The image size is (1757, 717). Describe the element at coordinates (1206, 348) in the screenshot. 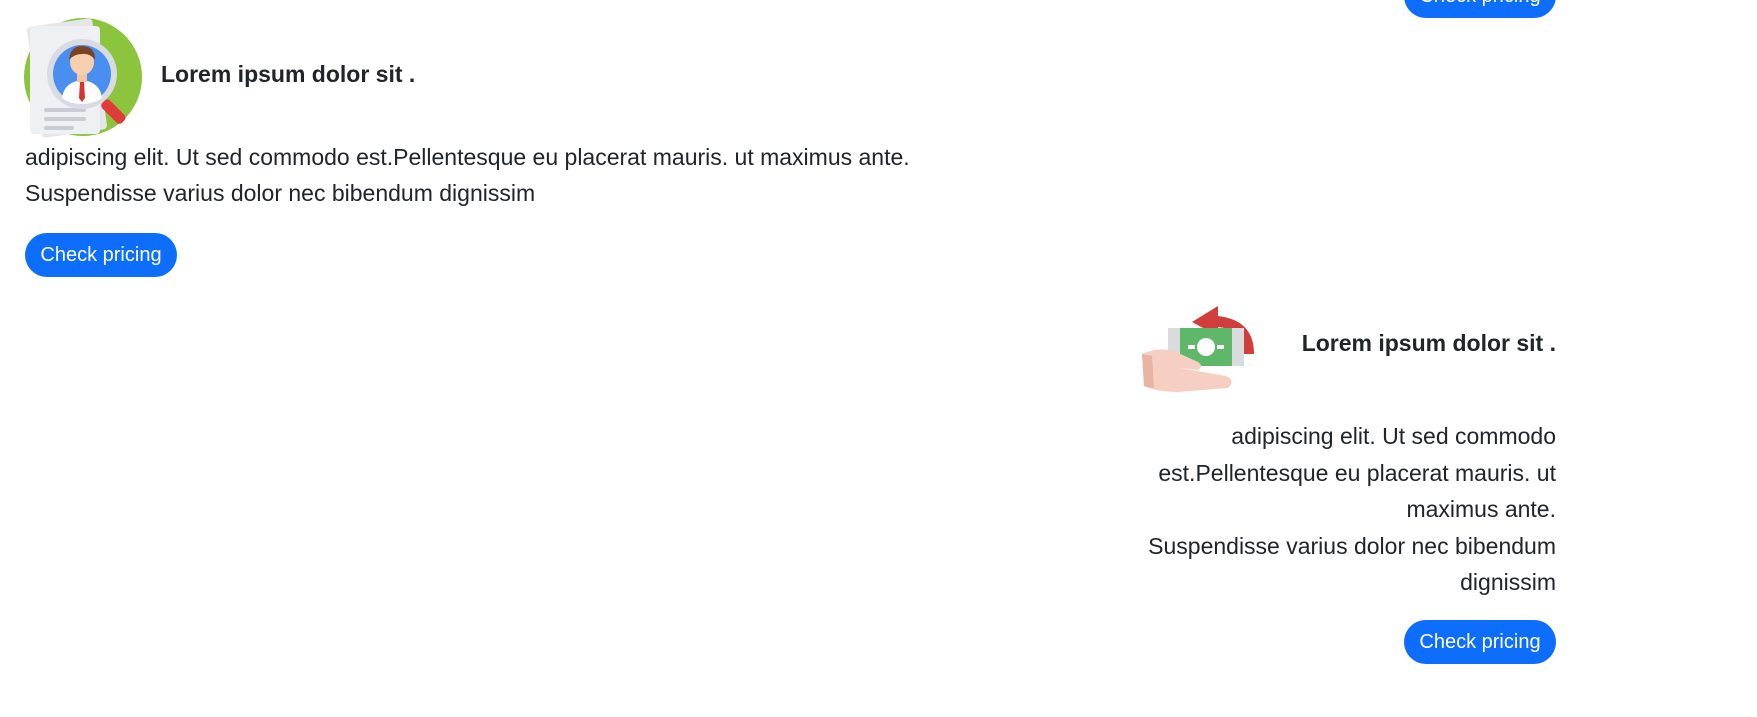

I see `money-refund-icon` at that location.